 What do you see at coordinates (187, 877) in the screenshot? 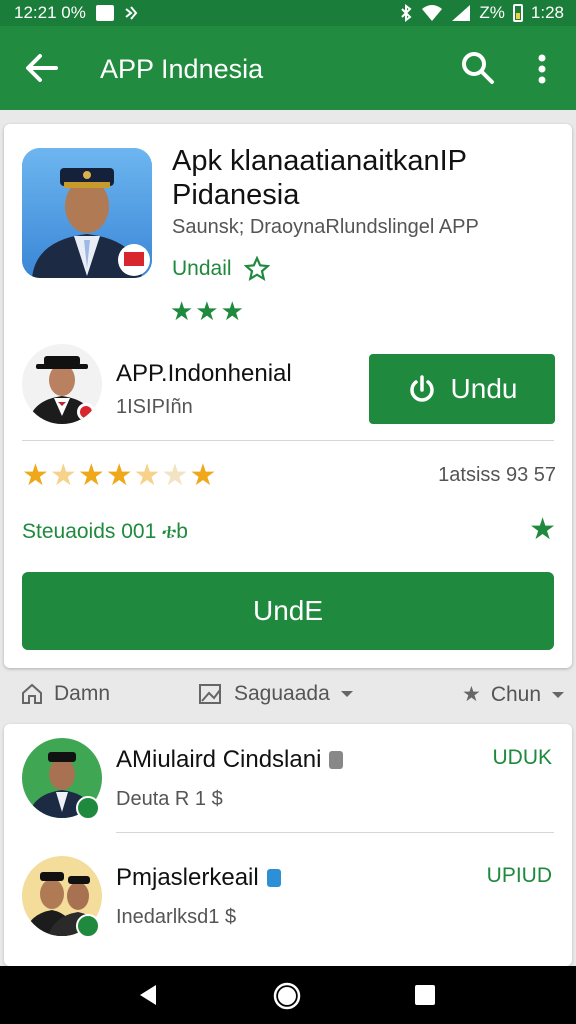
I see `related-title-text: Pmjaslerkeail` at bounding box center [187, 877].